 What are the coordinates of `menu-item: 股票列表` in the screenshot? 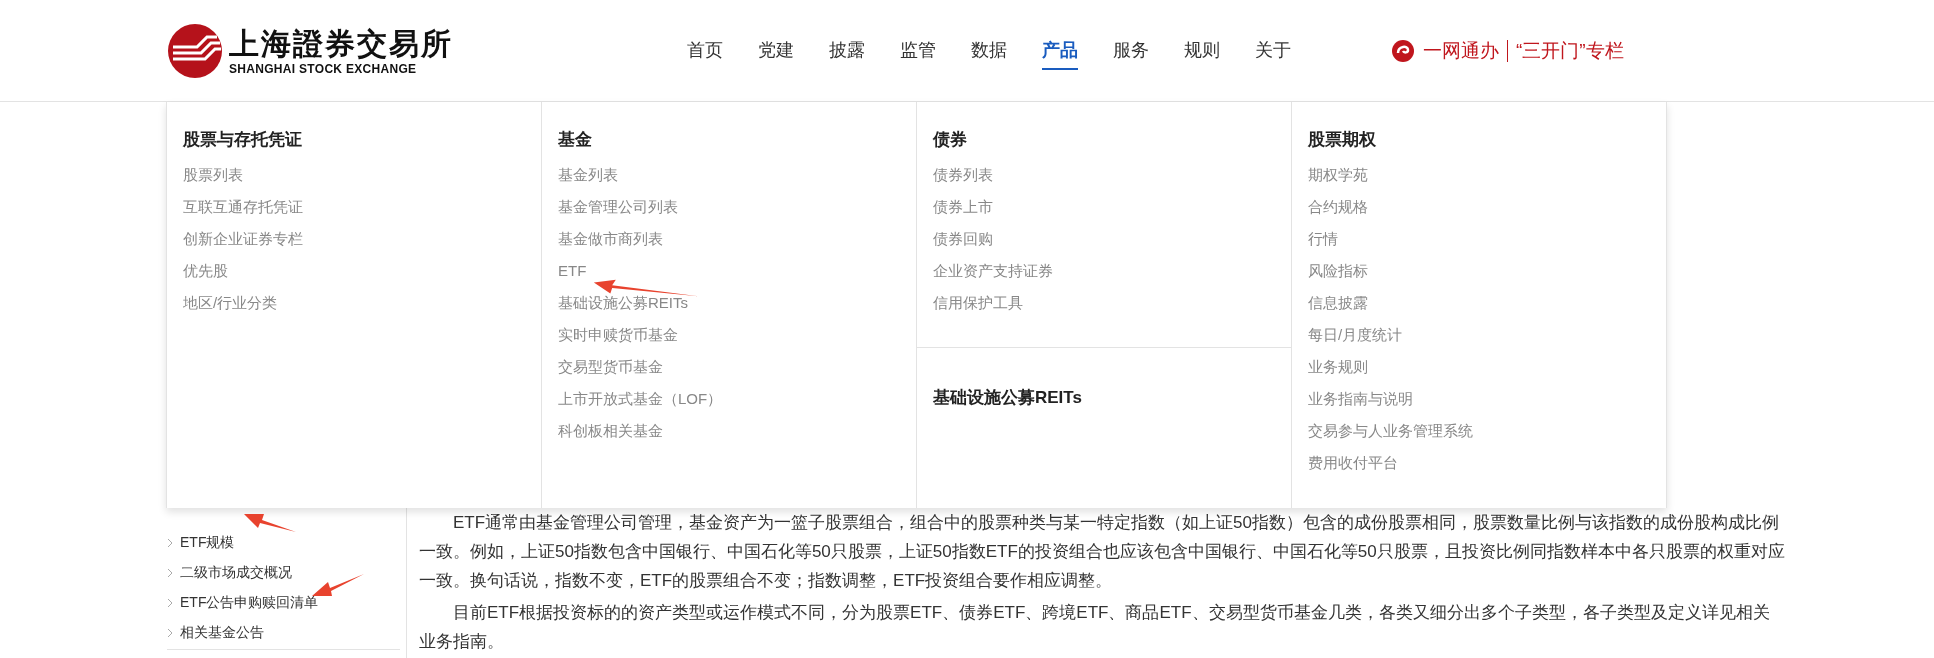 It's located at (213, 175).